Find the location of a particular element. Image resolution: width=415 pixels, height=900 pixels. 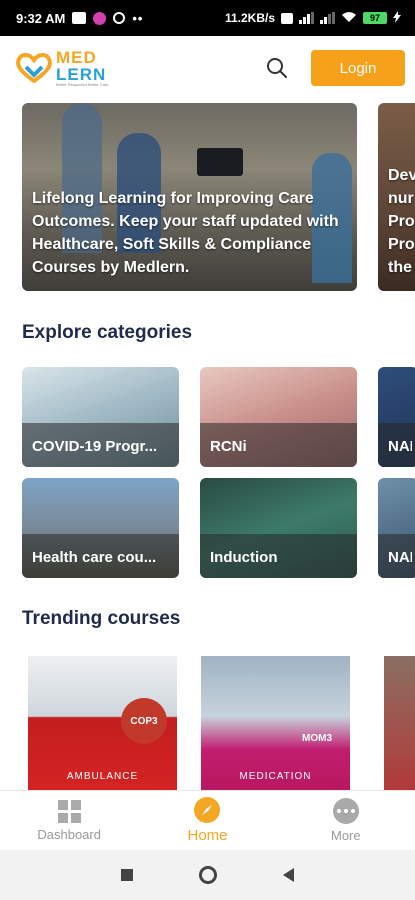

logo-text-lern: LERN is located at coordinates (81, 74).